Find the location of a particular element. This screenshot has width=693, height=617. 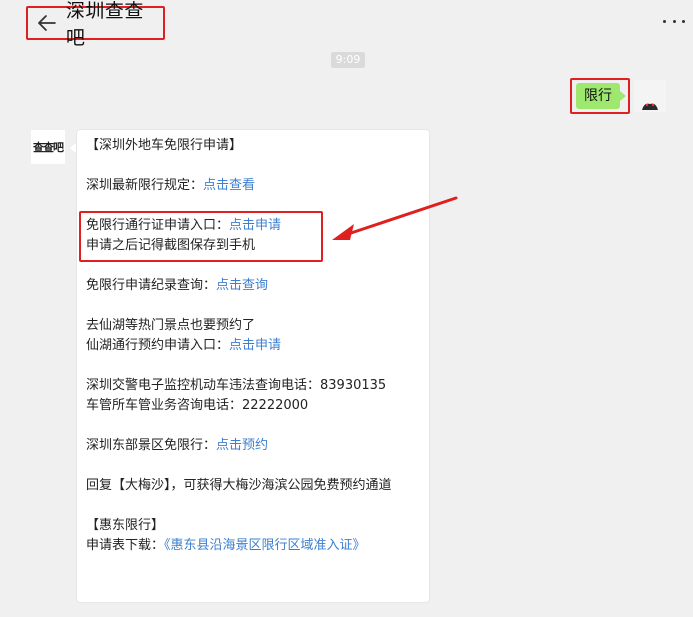

message-line: 仙湖通行预约申请入口：点击申请 is located at coordinates (184, 345).